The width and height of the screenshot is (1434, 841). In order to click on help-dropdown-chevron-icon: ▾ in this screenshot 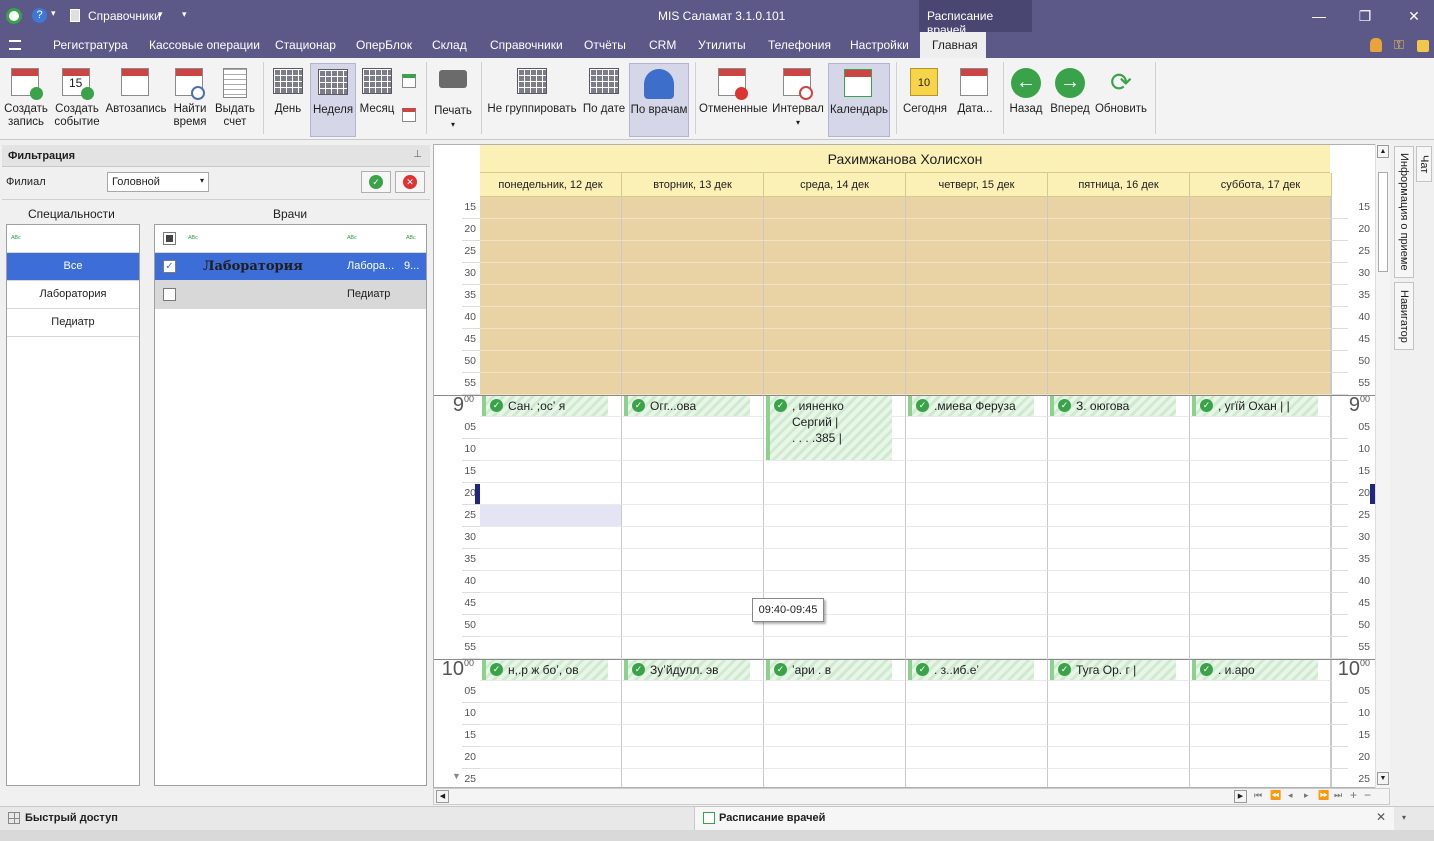, I will do `click(53, 13)`.